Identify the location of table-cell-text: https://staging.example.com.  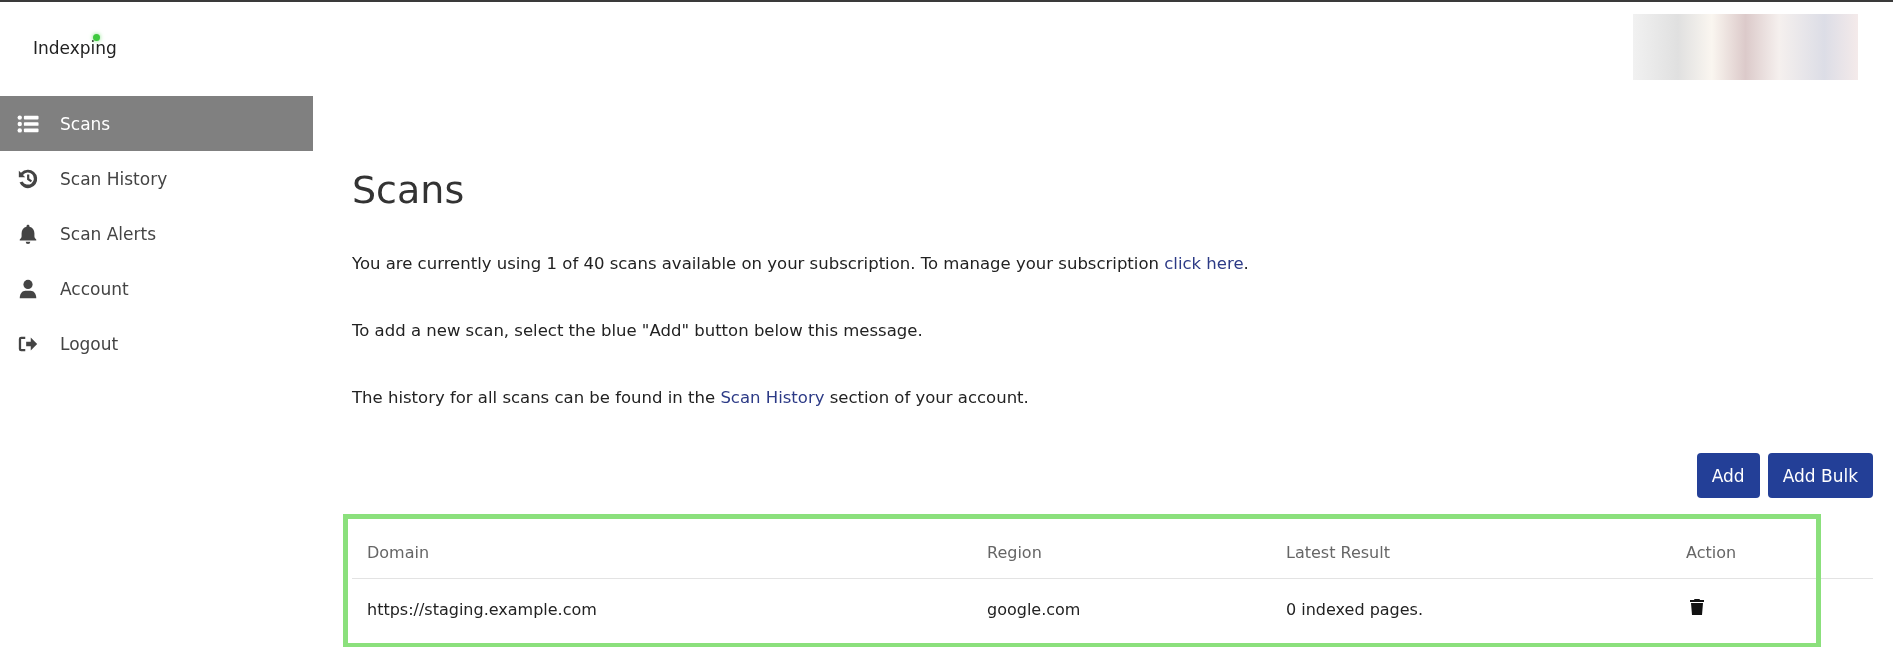
(482, 609).